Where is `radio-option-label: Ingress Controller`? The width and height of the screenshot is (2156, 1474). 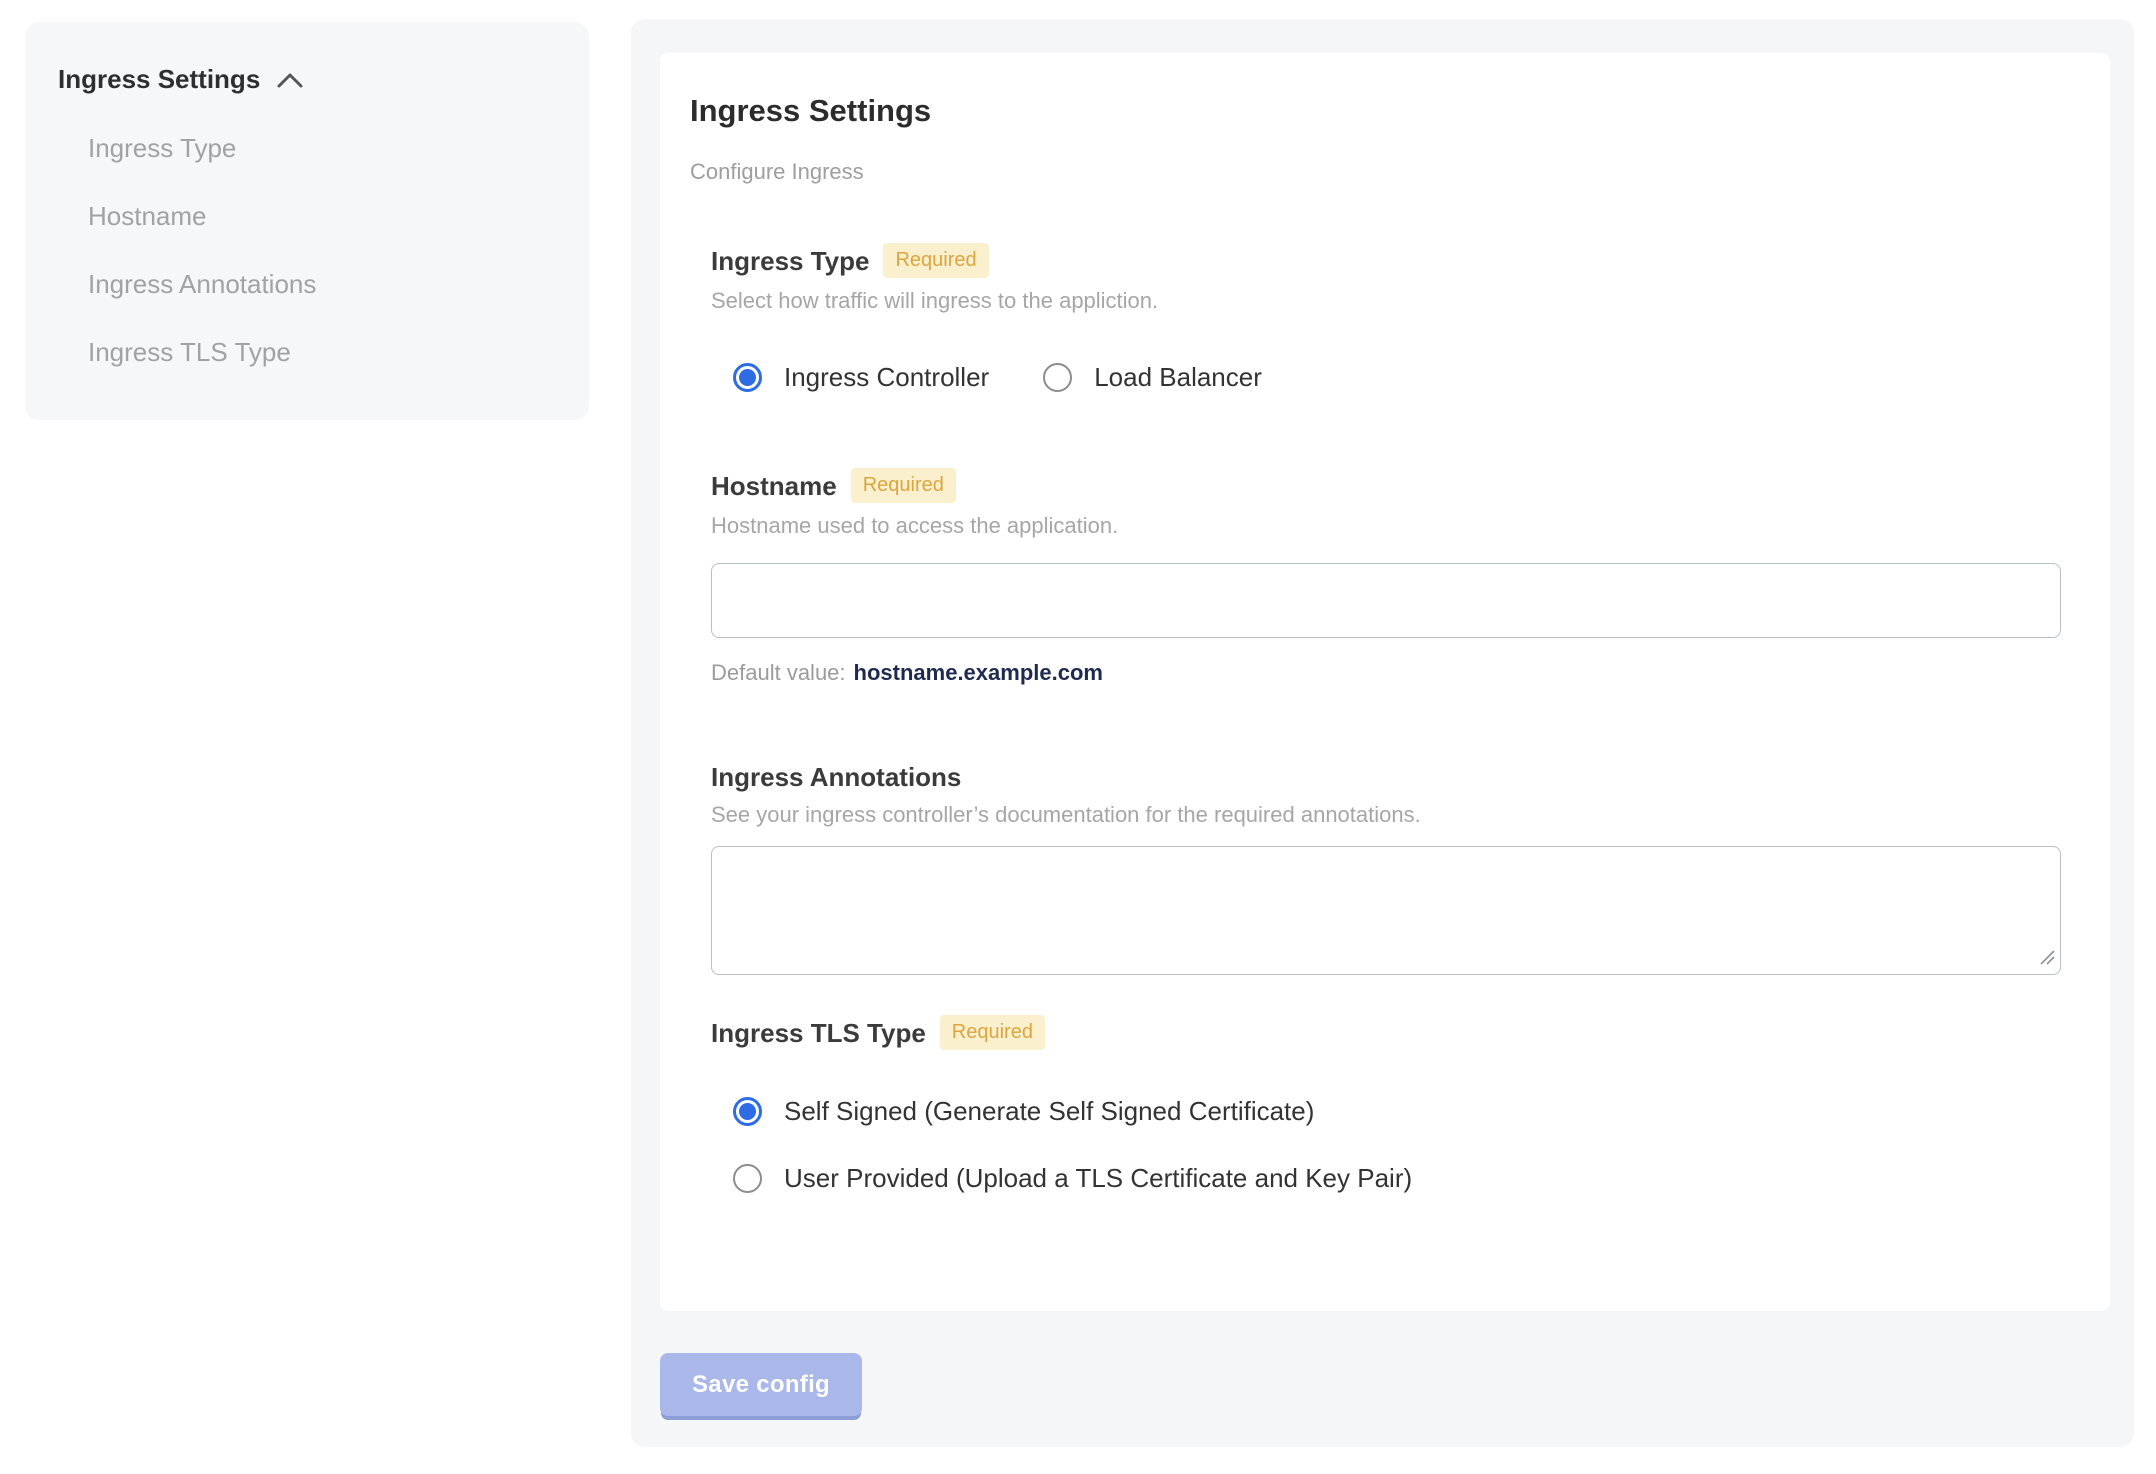
radio-option-label: Ingress Controller is located at coordinates (887, 377).